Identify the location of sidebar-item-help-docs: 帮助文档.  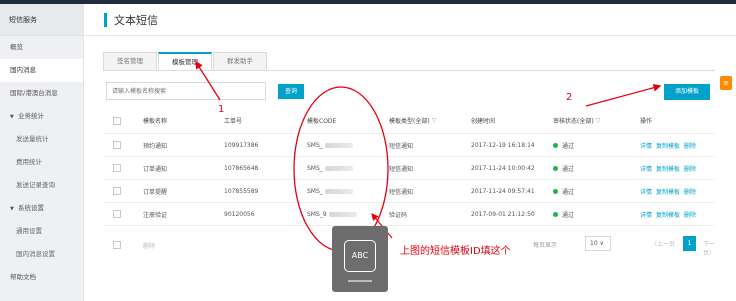
(41, 277).